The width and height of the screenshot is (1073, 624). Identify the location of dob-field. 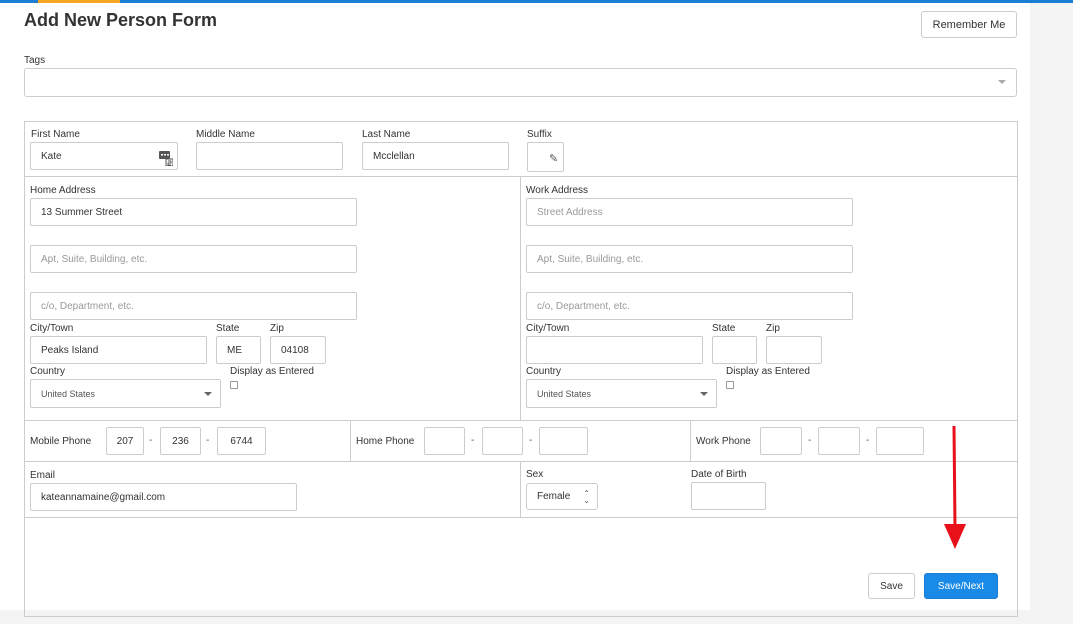
(728, 496).